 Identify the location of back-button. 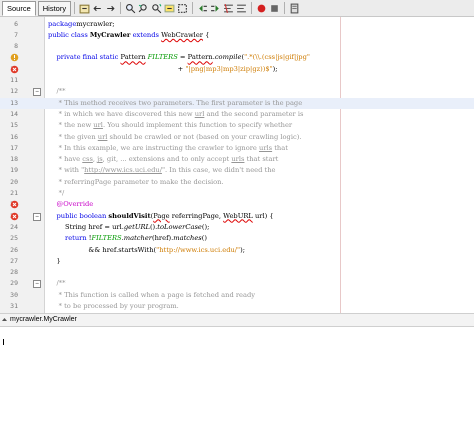
(97, 8).